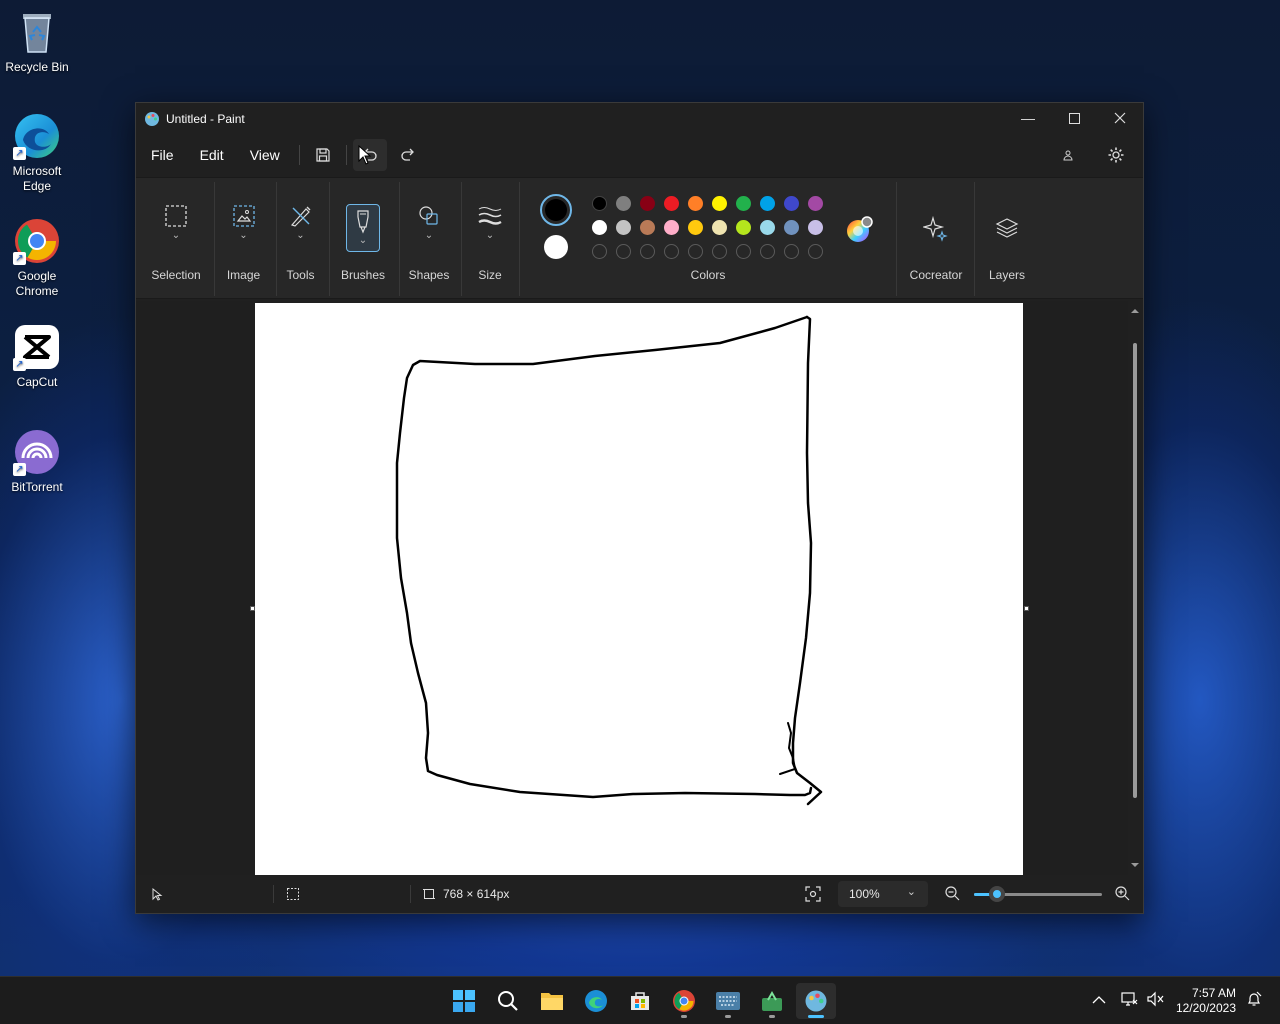 Image resolution: width=1280 pixels, height=1024 pixels. I want to click on start-button, so click(464, 1001).